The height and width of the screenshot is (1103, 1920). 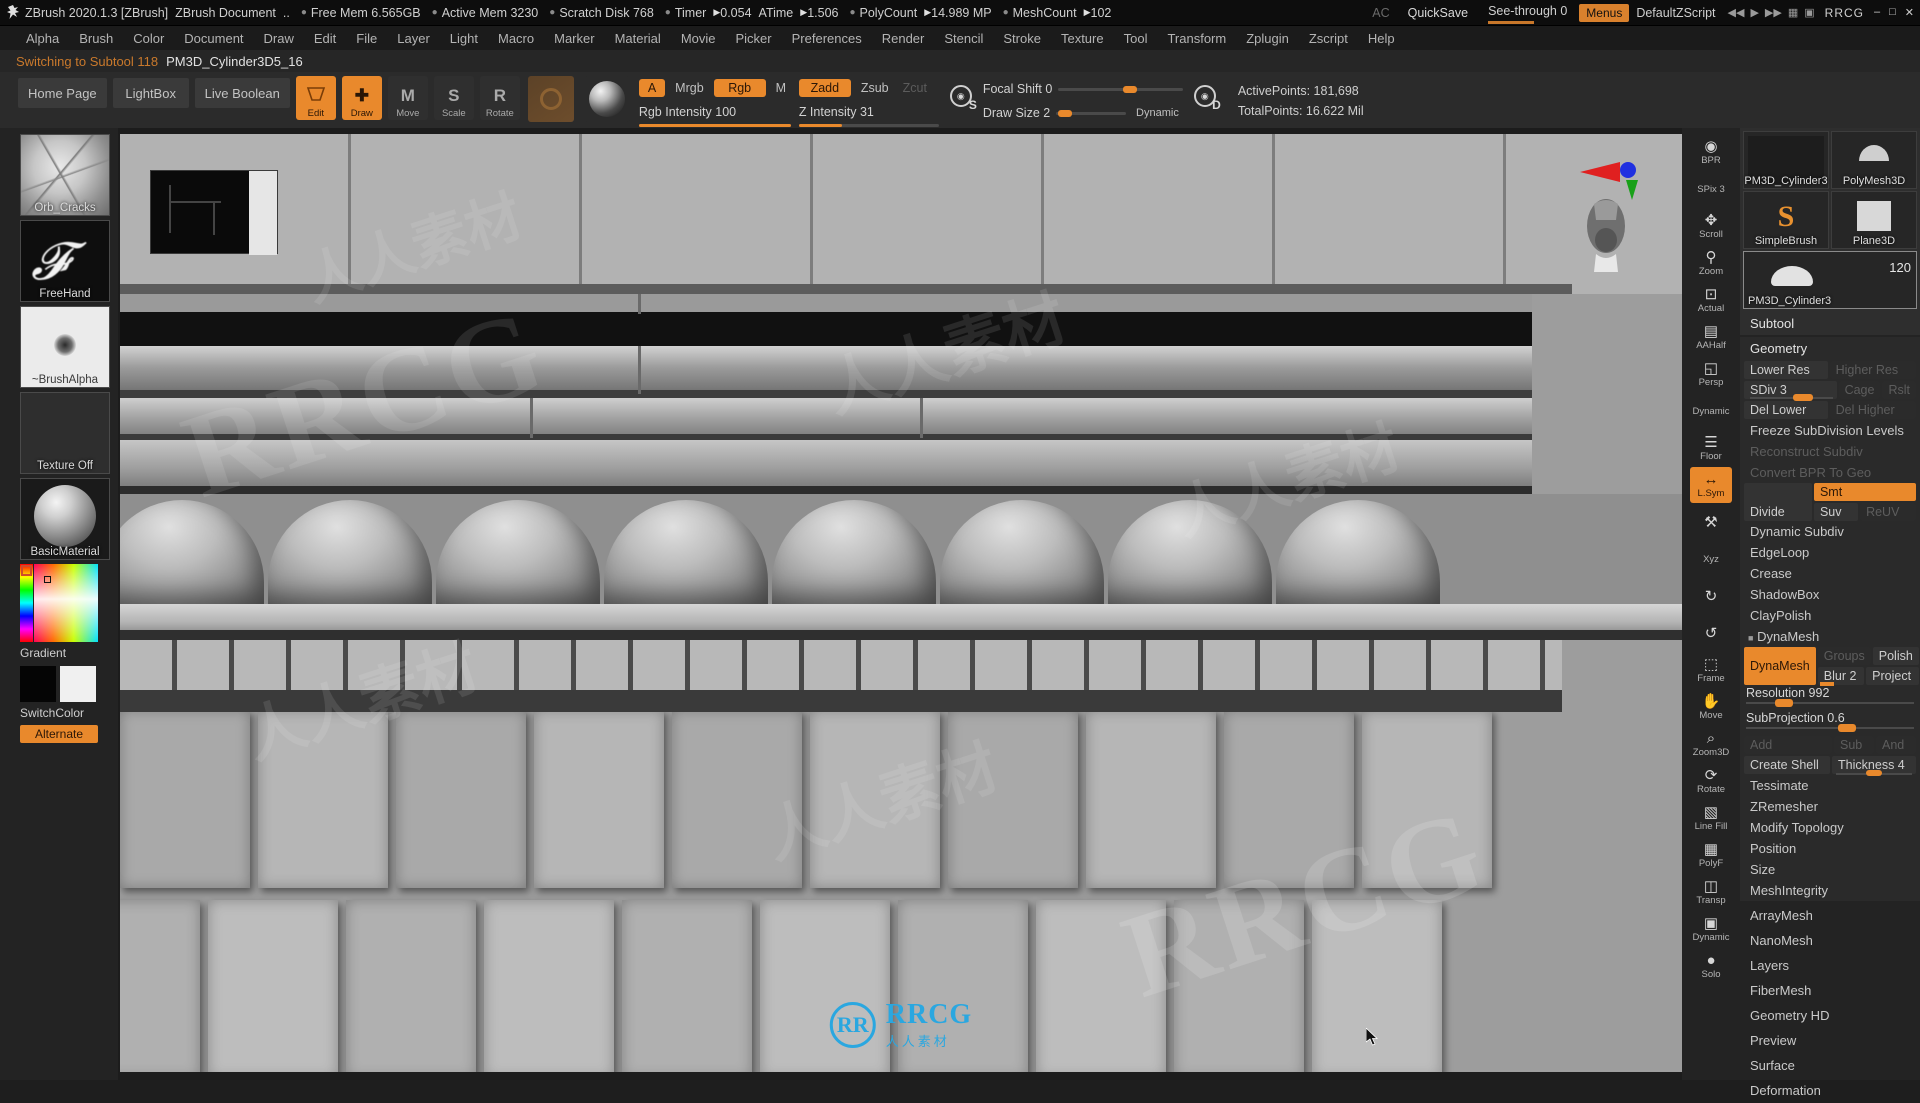 I want to click on dynamesh-section-header: ■ DynaMesh, so click(x=1830, y=636).